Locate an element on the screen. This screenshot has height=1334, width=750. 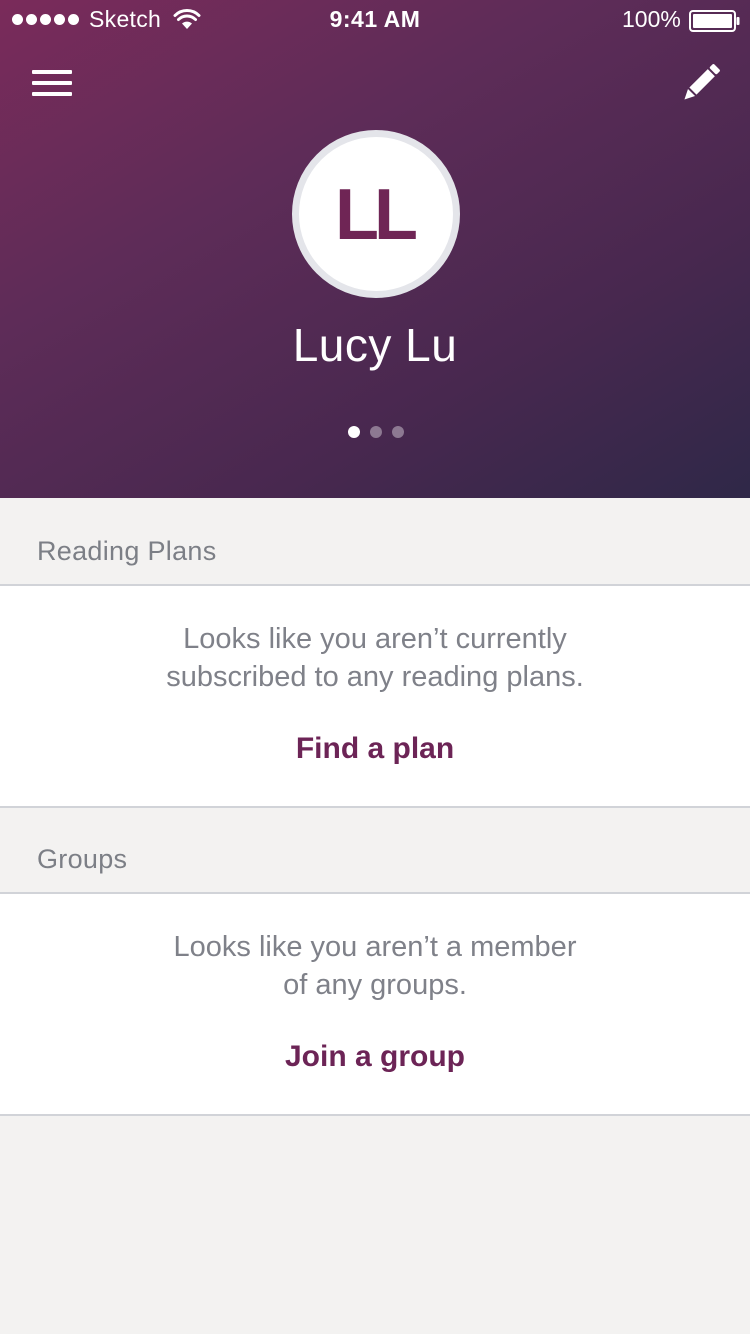
hamburger-menu-icon is located at coordinates (52, 85).